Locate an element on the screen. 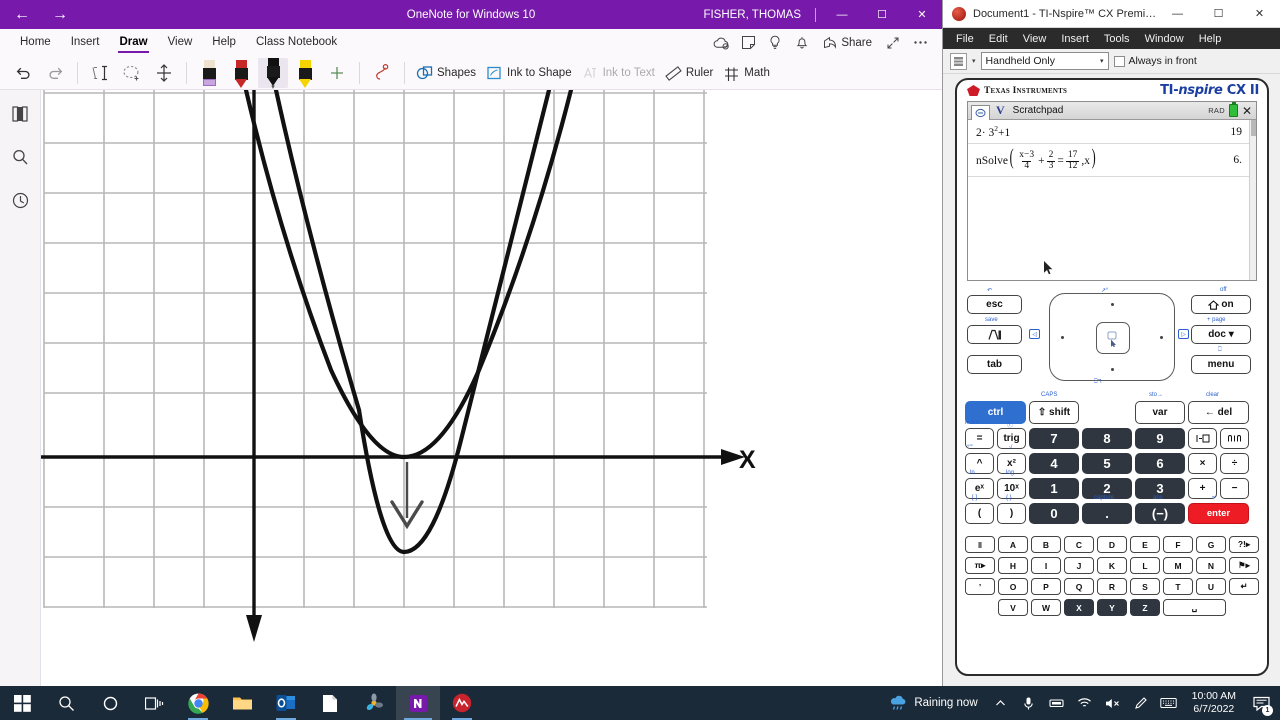 The width and height of the screenshot is (1280, 720). menu-file: File is located at coordinates (965, 39).